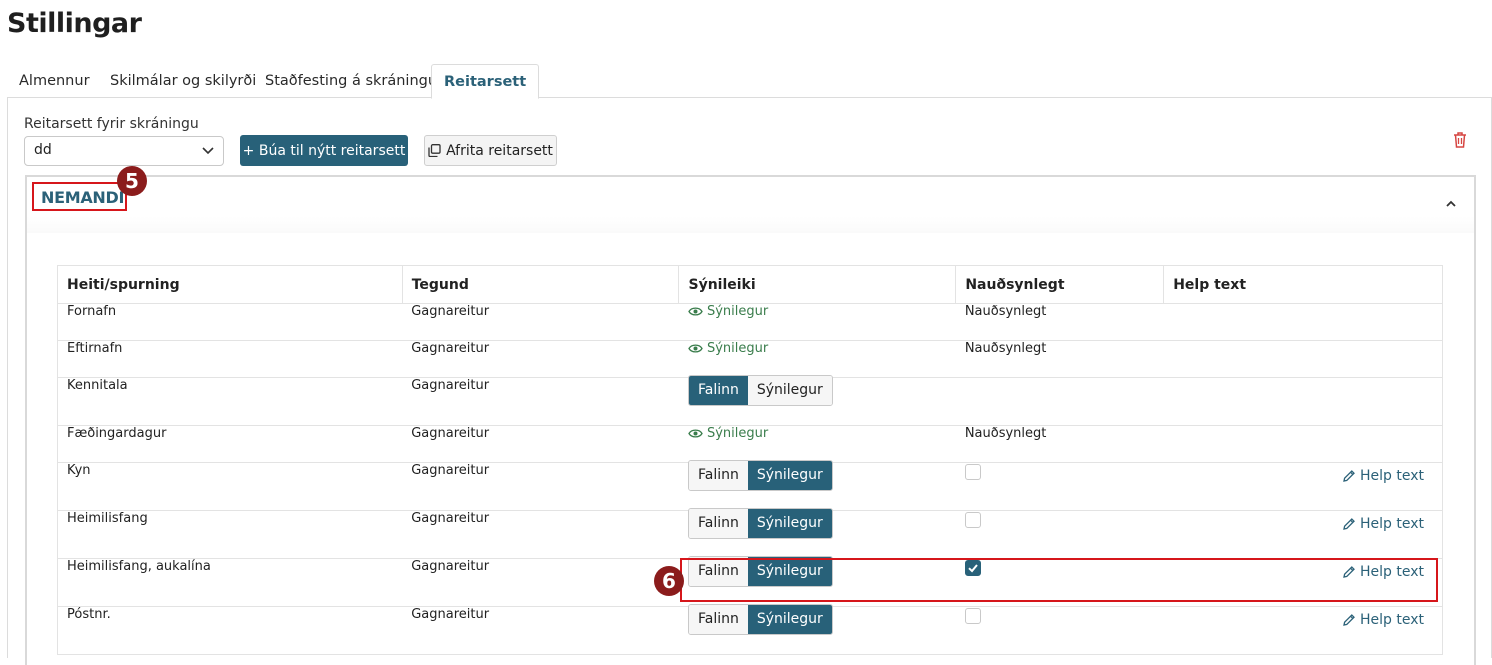 The height and width of the screenshot is (665, 1492). What do you see at coordinates (1060, 284) in the screenshot?
I see `col-header-required: Nauðsynlegt` at bounding box center [1060, 284].